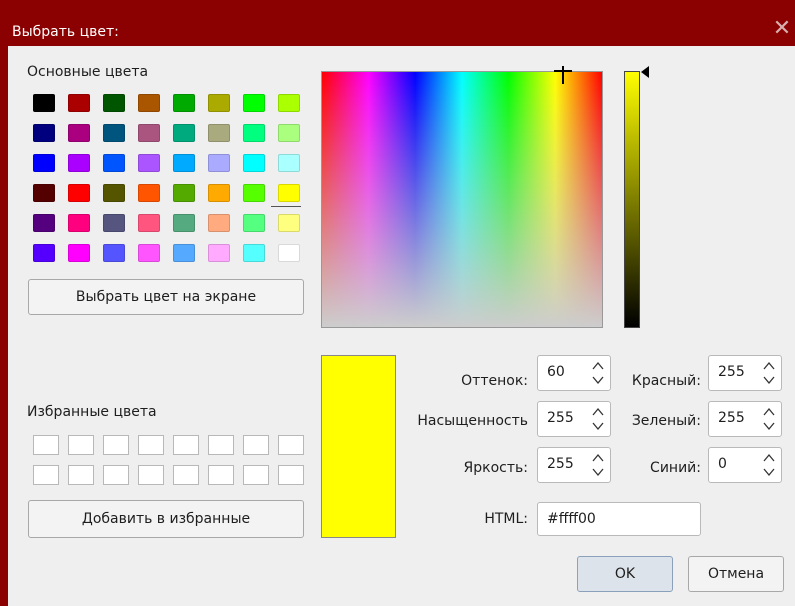 This screenshot has width=795, height=606. Describe the element at coordinates (506, 519) in the screenshot. I see `html-label: HTML:` at that location.